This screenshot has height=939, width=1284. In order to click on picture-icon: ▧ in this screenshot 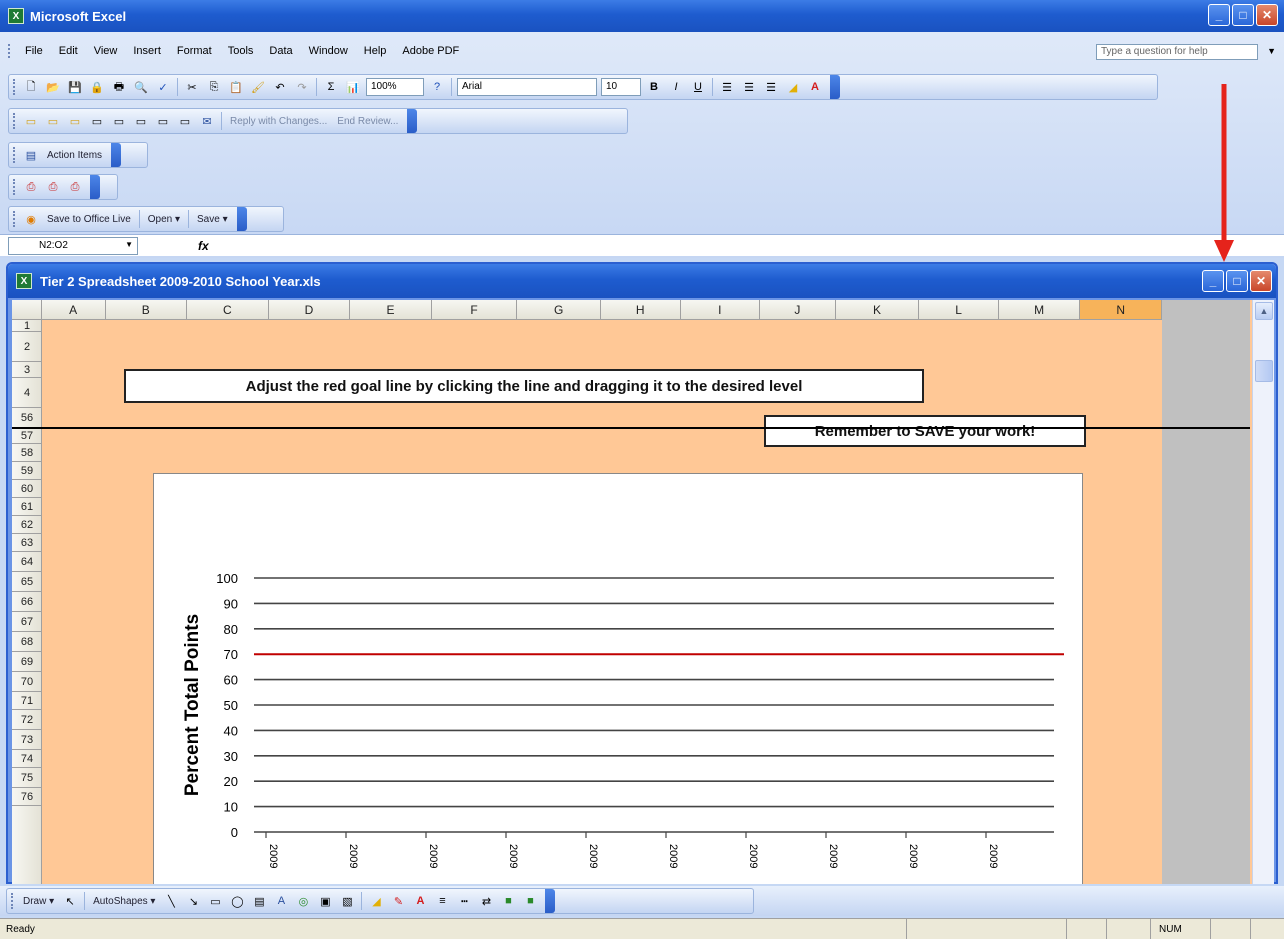, I will do `click(347, 901)`.